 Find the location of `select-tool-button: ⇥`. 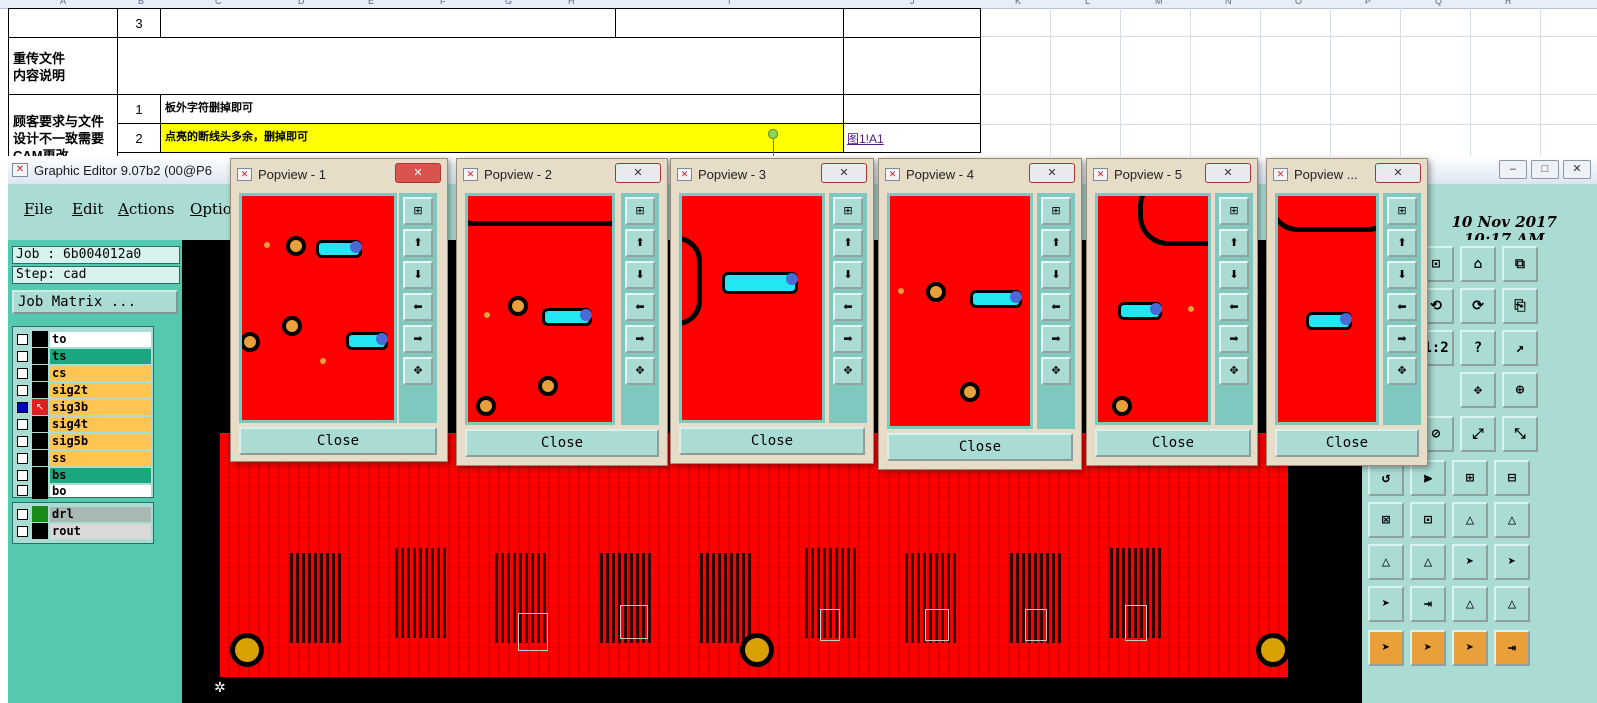

select-tool-button: ⇥ is located at coordinates (1512, 648).